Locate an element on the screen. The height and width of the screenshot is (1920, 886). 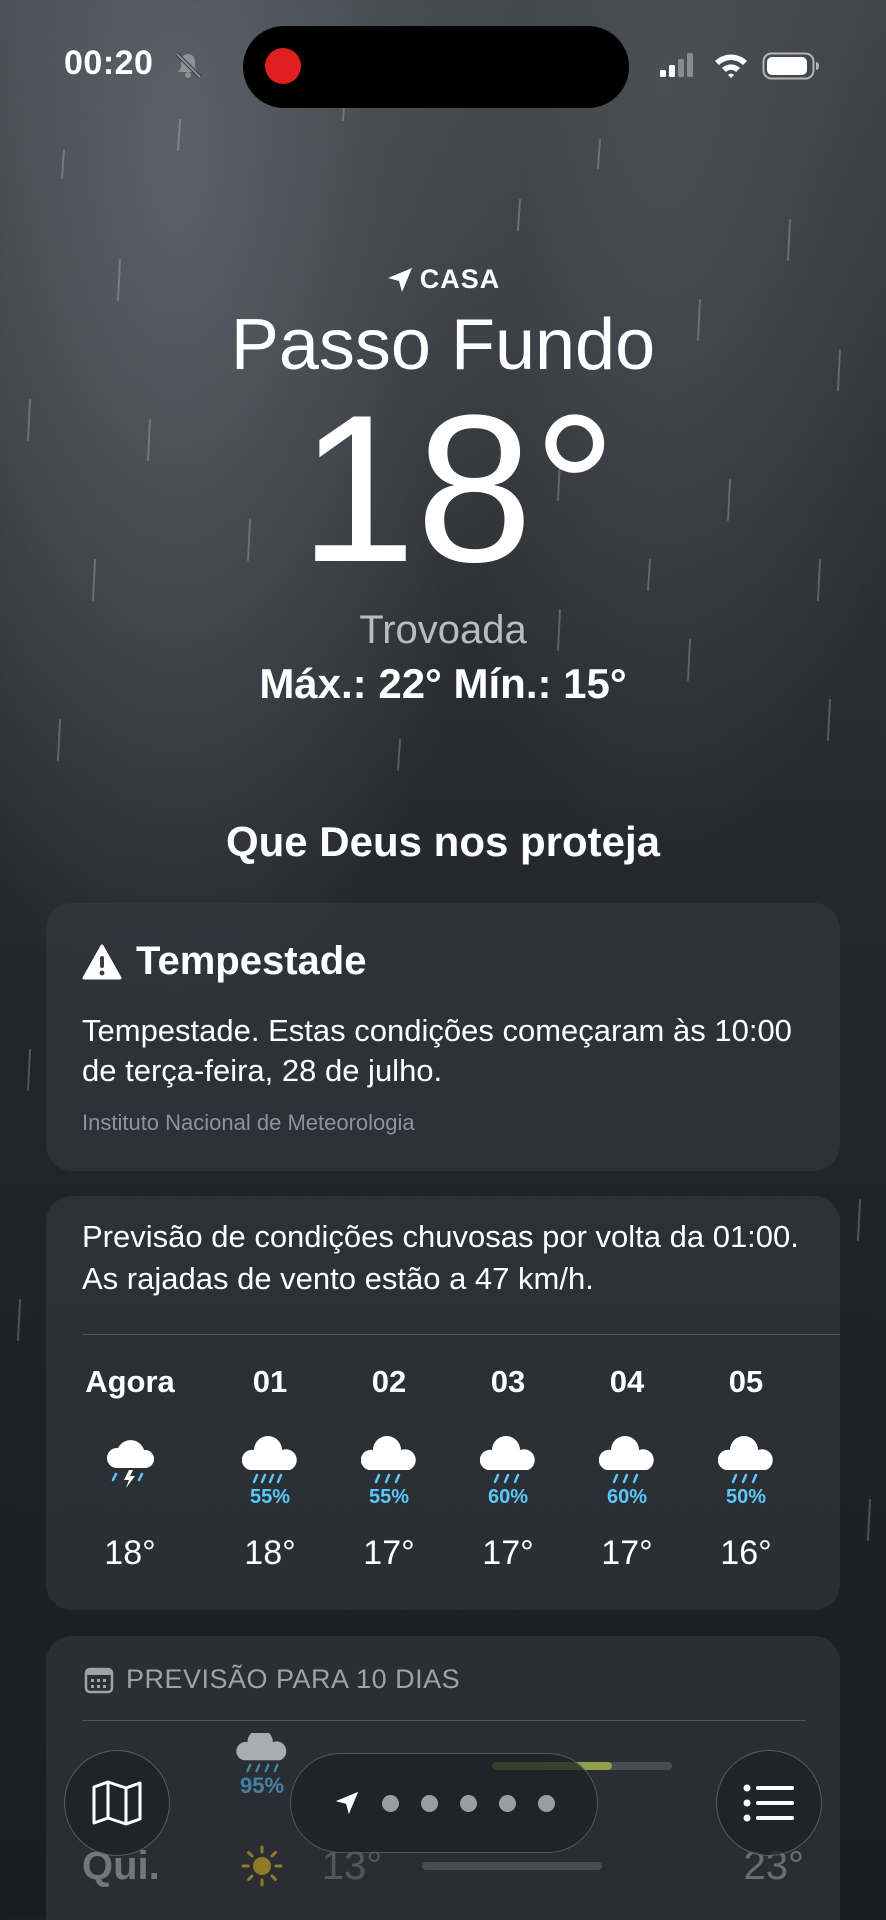
hour-column: 02 55% 17° is located at coordinates (389, 1468).